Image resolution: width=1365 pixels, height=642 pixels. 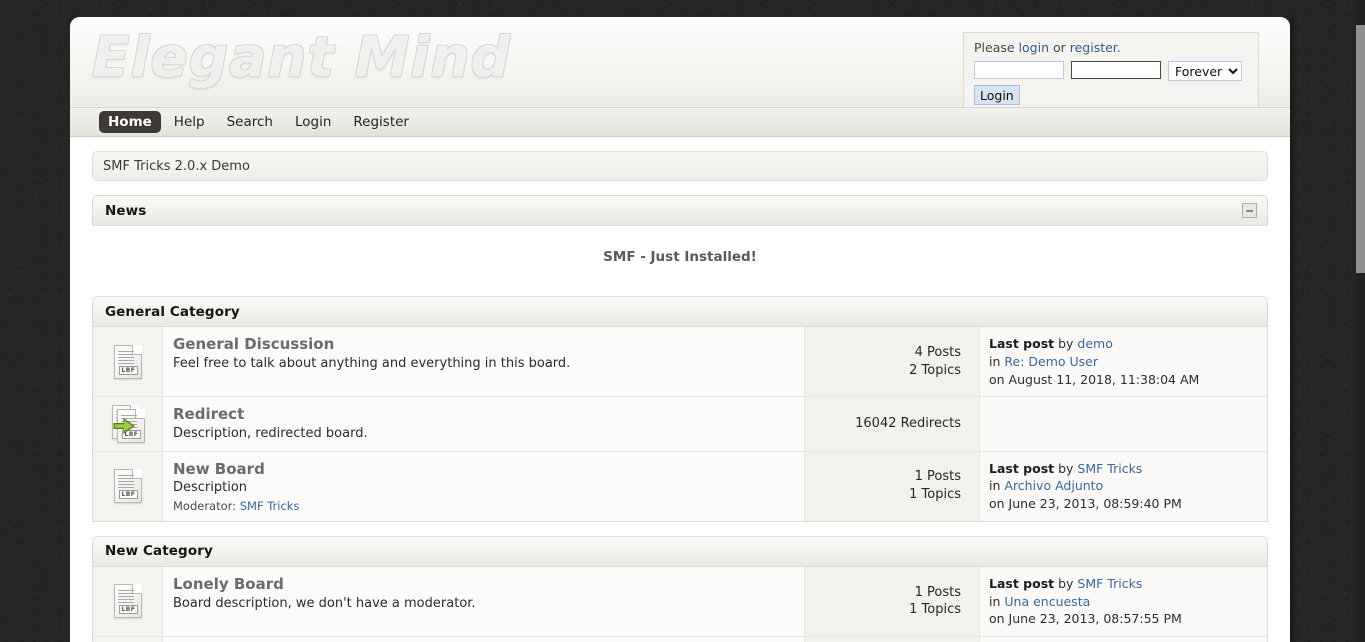 What do you see at coordinates (482, 584) in the screenshot?
I see `board-link: Lonely Board` at bounding box center [482, 584].